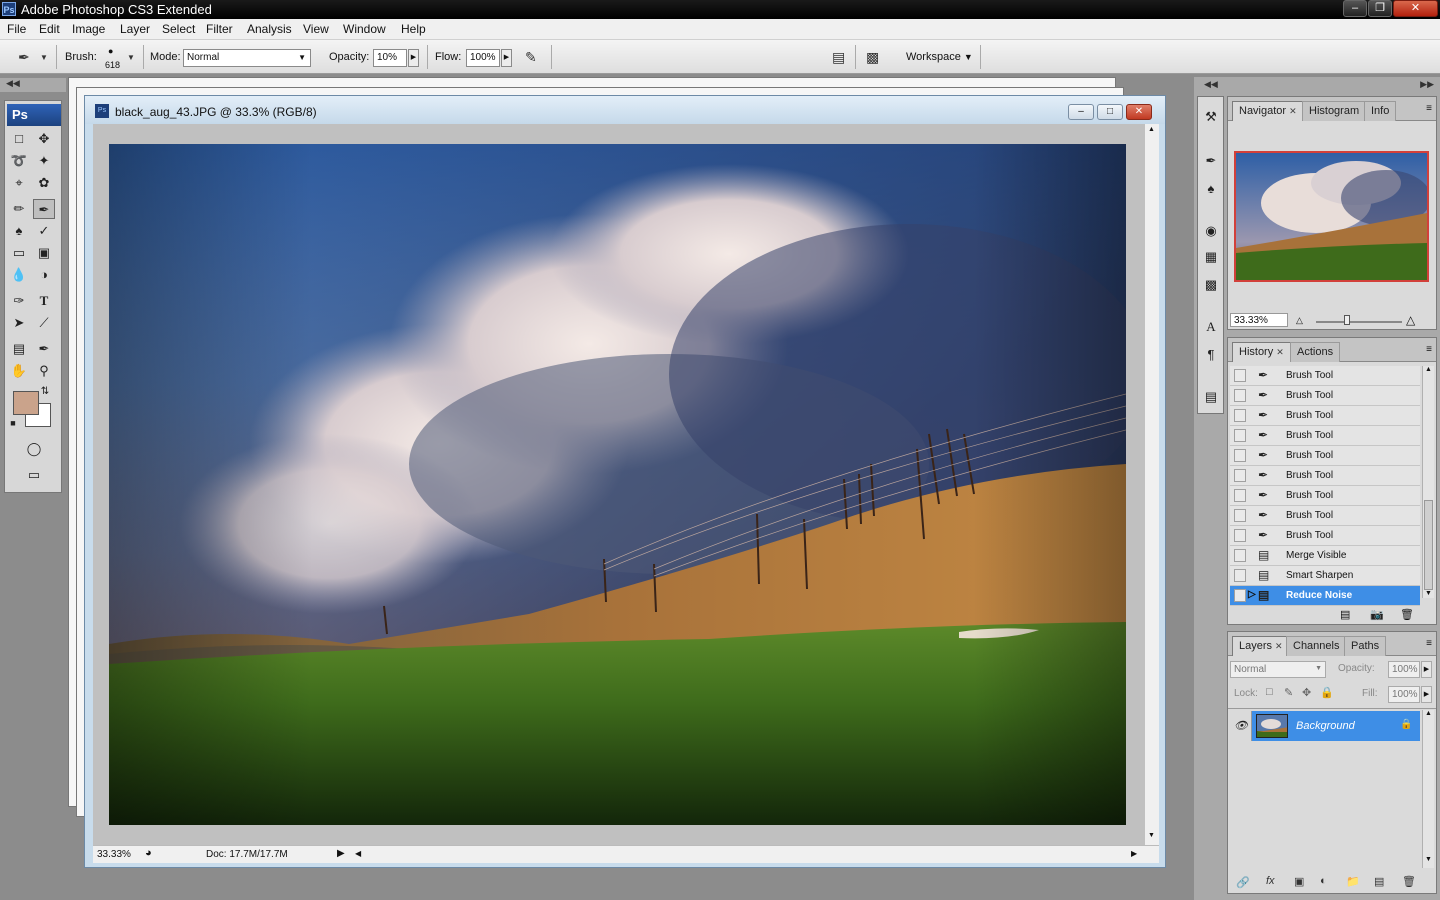  Describe the element at coordinates (1139, 112) in the screenshot. I see `doc-close-button: ✕` at that location.